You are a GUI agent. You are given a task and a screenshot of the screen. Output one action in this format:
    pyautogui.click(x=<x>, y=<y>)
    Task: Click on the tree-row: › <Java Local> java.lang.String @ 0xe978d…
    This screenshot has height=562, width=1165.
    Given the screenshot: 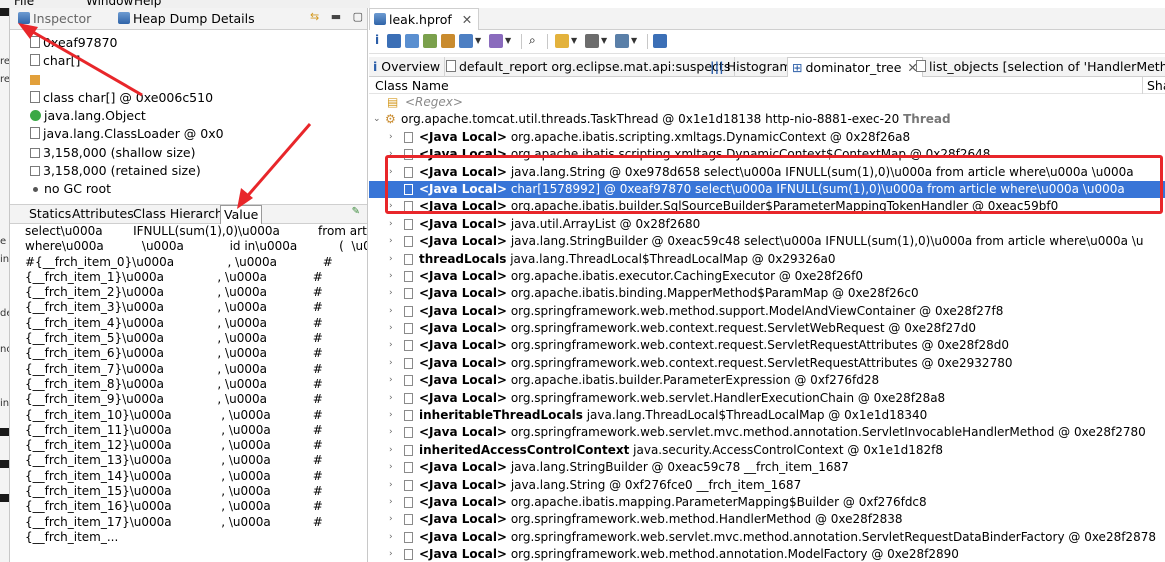 What is the action you would take?
    pyautogui.click(x=767, y=172)
    